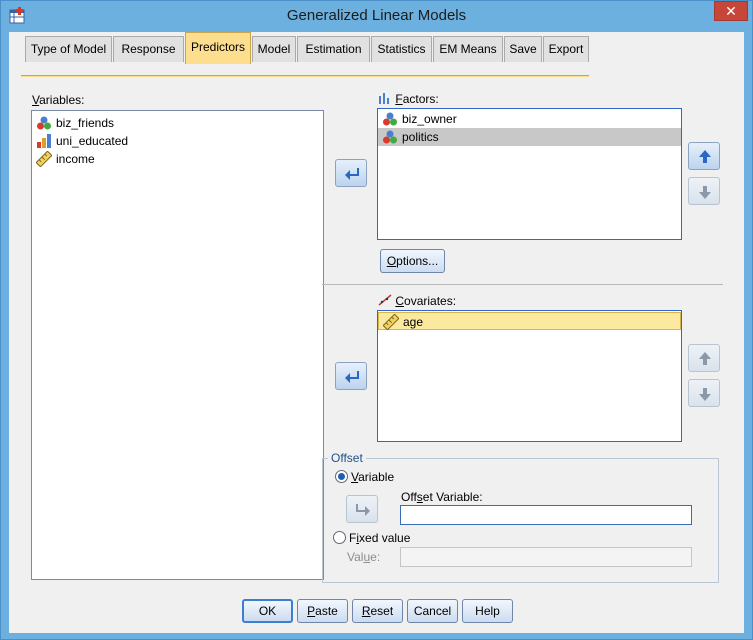 Image resolution: width=753 pixels, height=640 pixels. I want to click on factors-icon, so click(384, 98).